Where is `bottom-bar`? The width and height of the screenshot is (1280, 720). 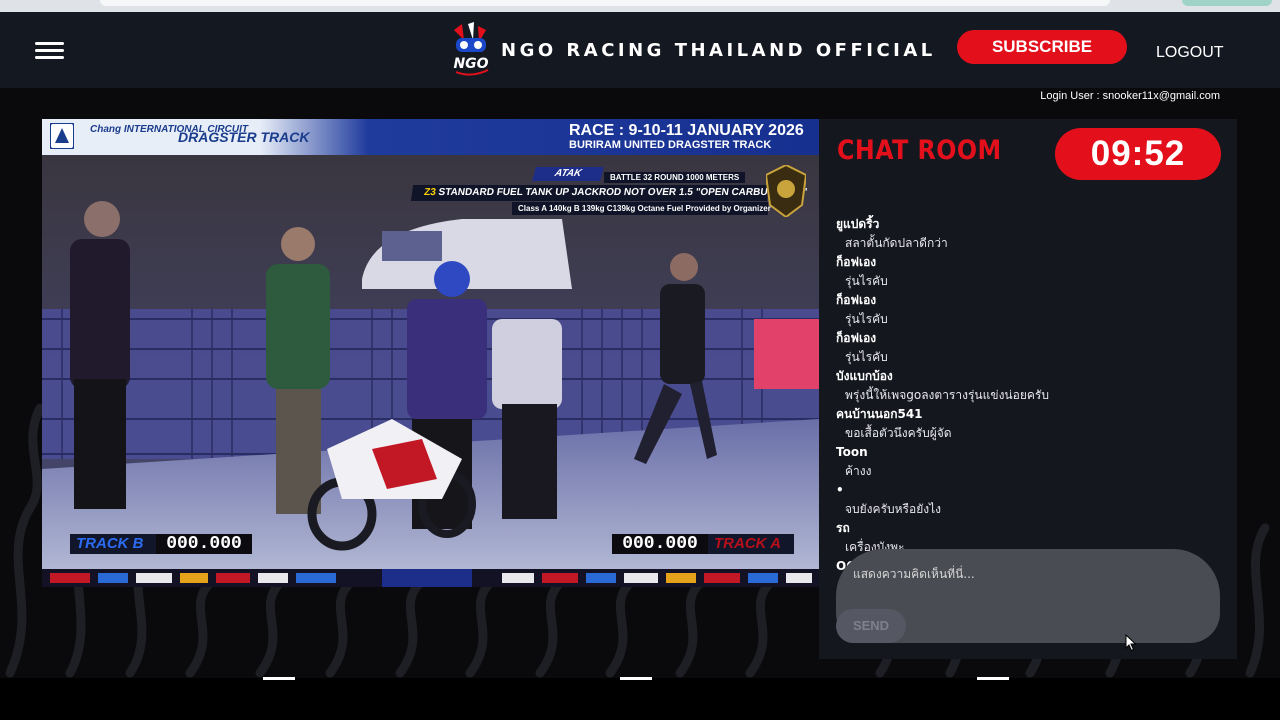 bottom-bar is located at coordinates (640, 699).